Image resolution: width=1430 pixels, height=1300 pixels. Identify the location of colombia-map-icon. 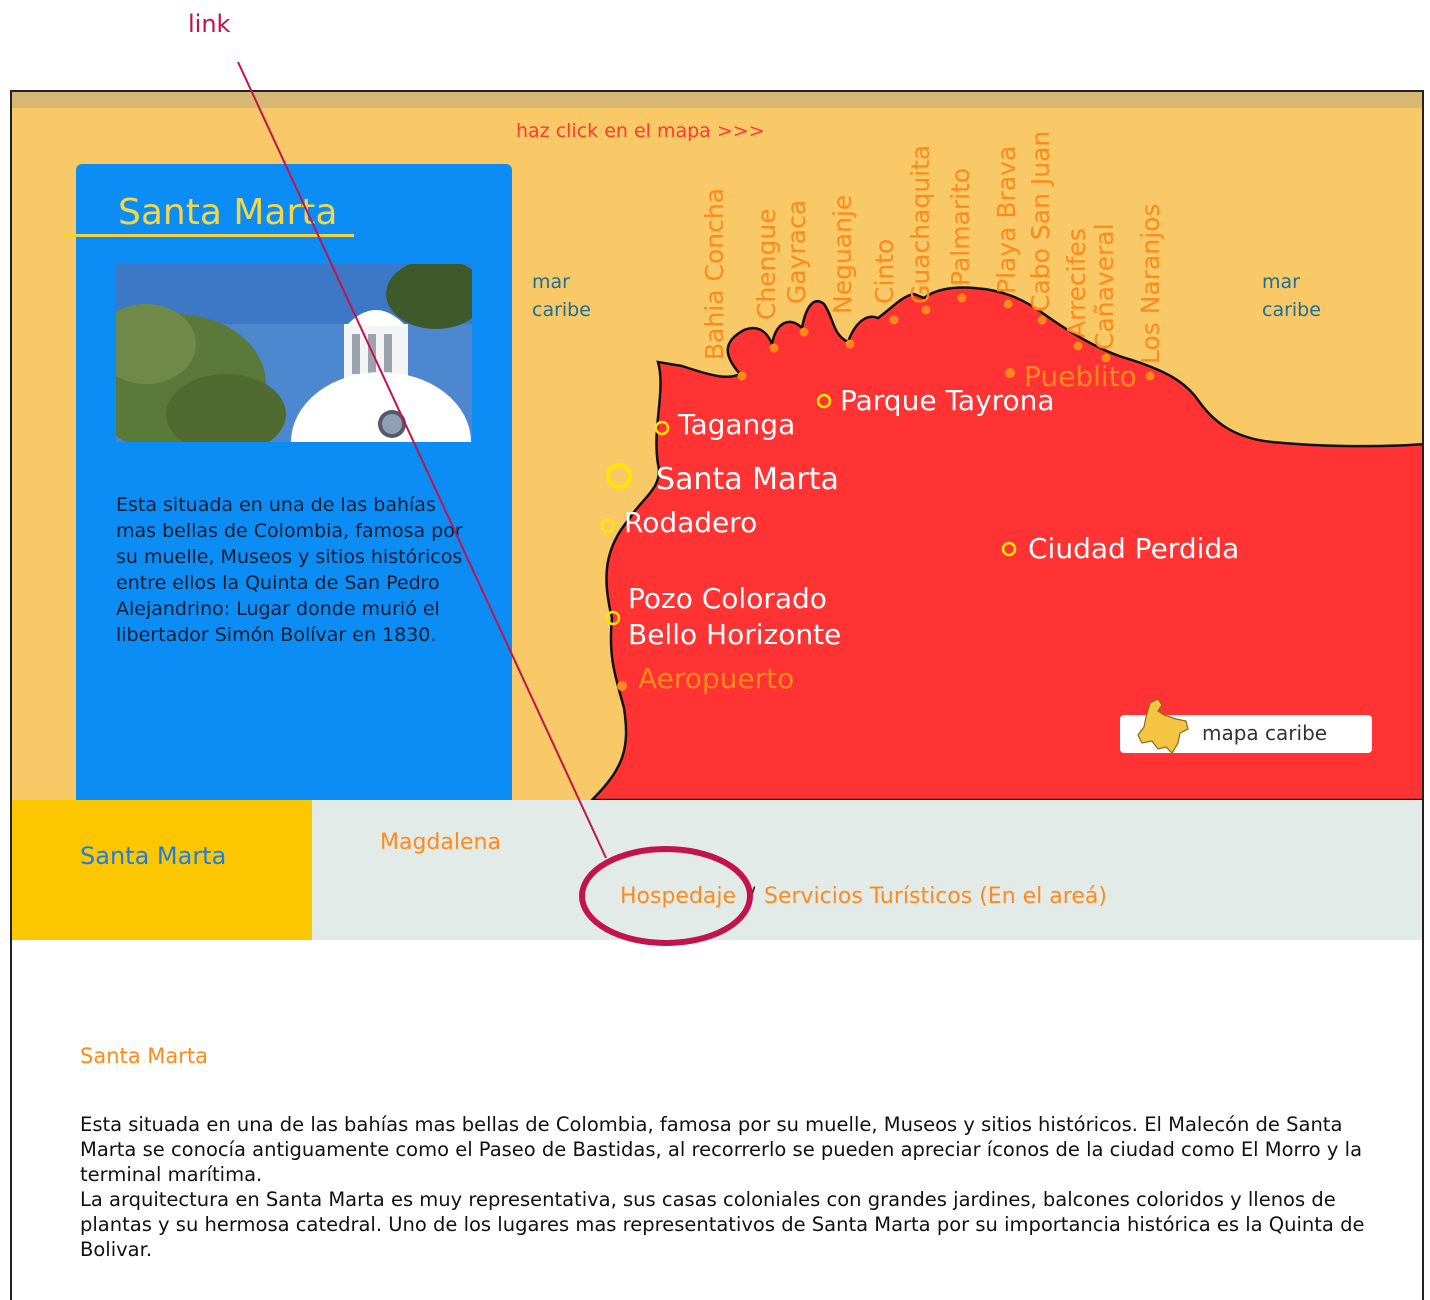
(1163, 726).